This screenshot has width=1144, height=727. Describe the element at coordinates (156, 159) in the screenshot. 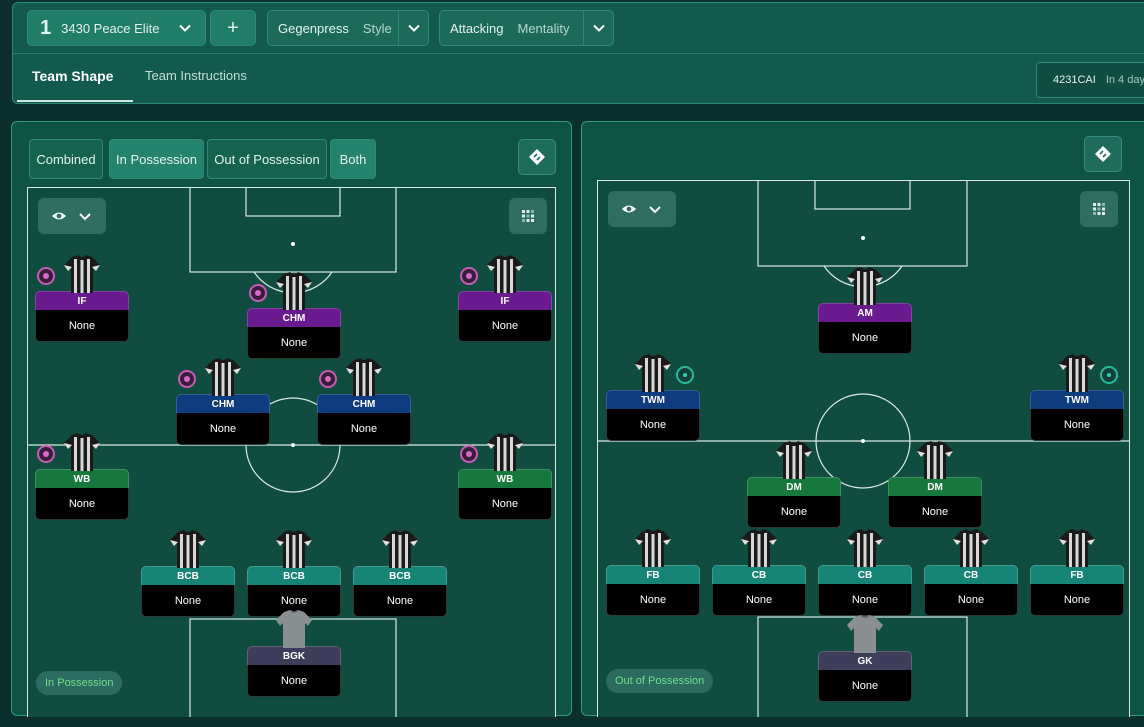

I see `segment-in-possession: In Possession` at that location.